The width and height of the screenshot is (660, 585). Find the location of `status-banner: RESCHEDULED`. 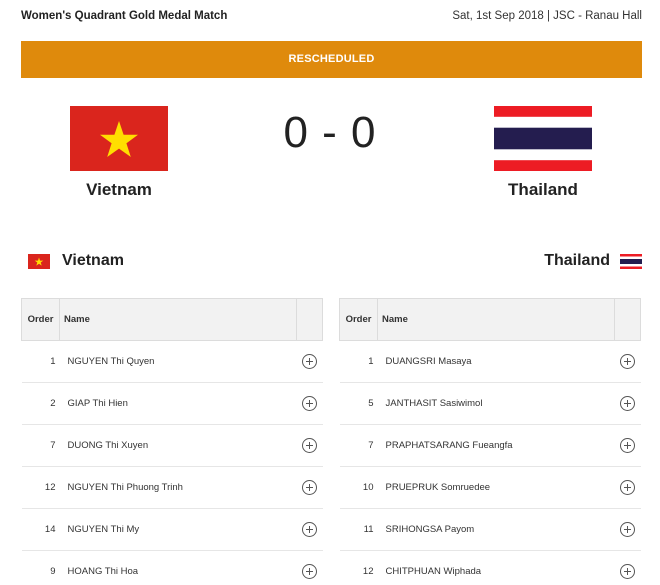

status-banner: RESCHEDULED is located at coordinates (331, 59).